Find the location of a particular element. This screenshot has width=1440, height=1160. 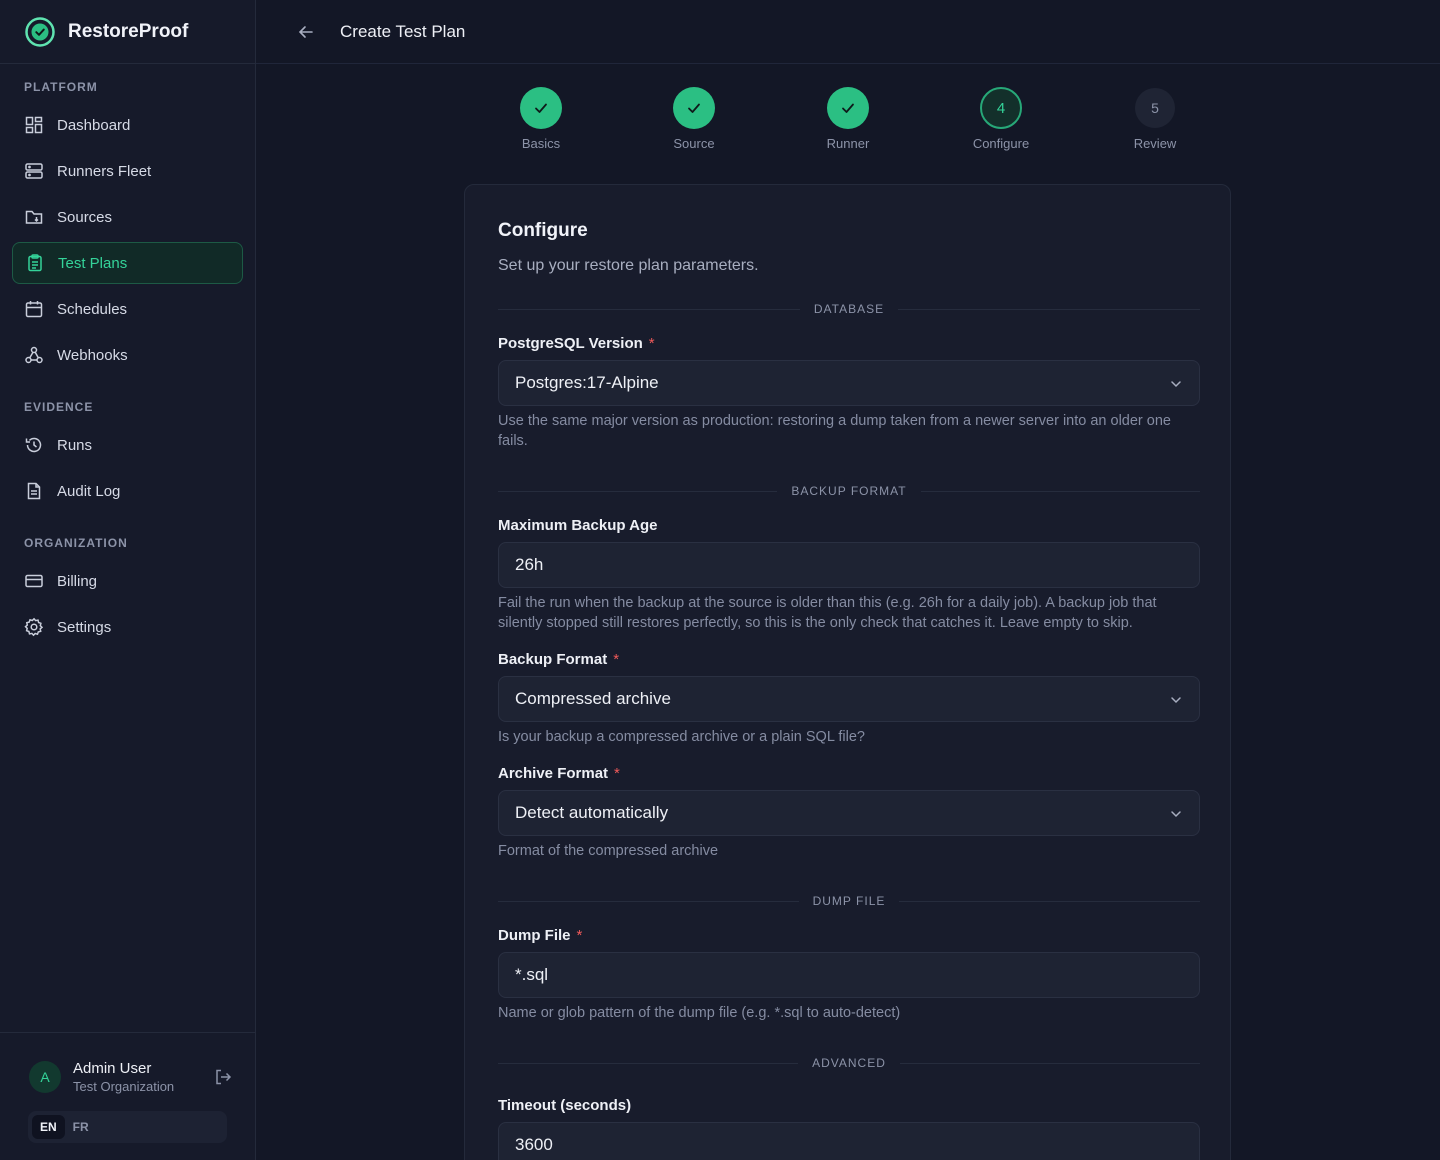

step-runner: Runner is located at coordinates (848, 119).